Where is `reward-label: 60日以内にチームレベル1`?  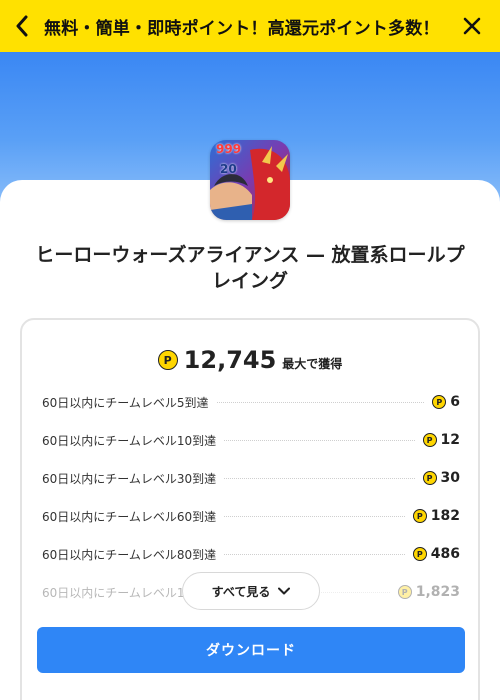 reward-label: 60日以内にチームレベル1 is located at coordinates (113, 592).